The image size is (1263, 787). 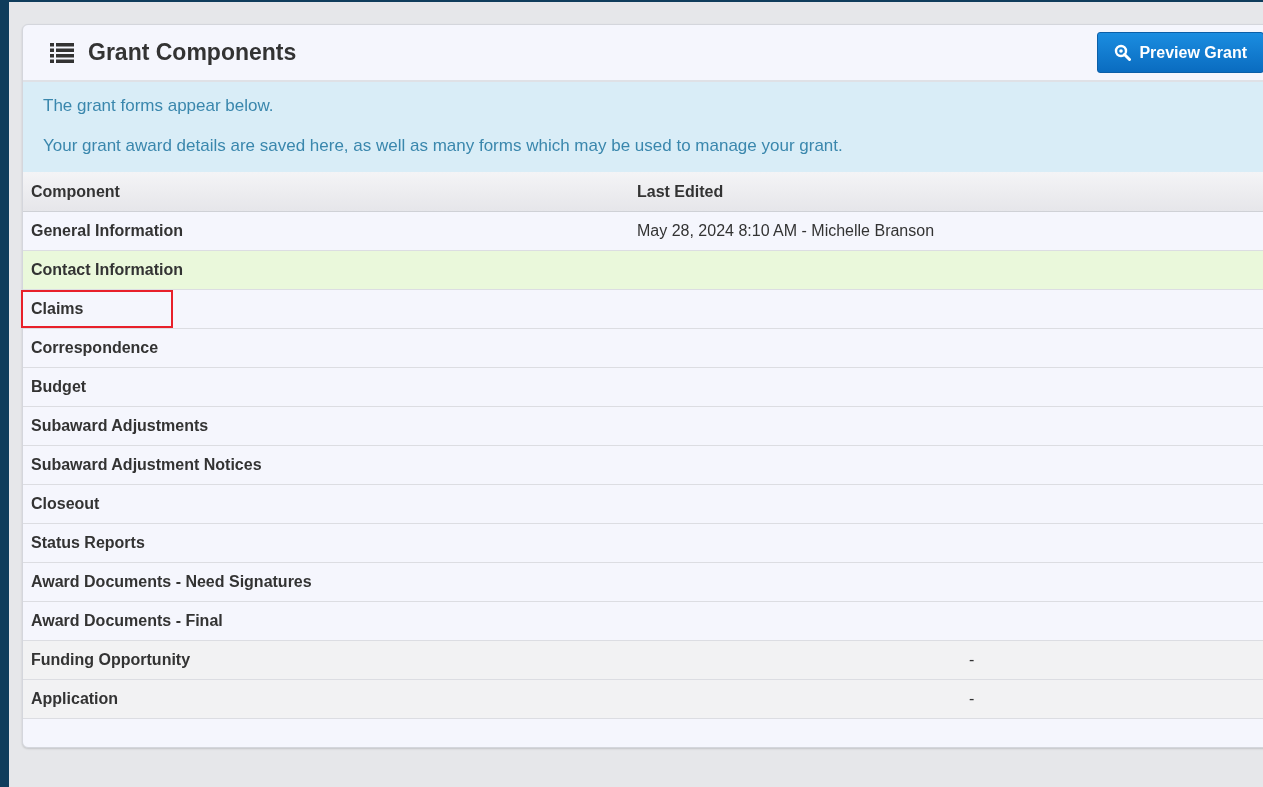 I want to click on column-header: Component, so click(x=75, y=191).